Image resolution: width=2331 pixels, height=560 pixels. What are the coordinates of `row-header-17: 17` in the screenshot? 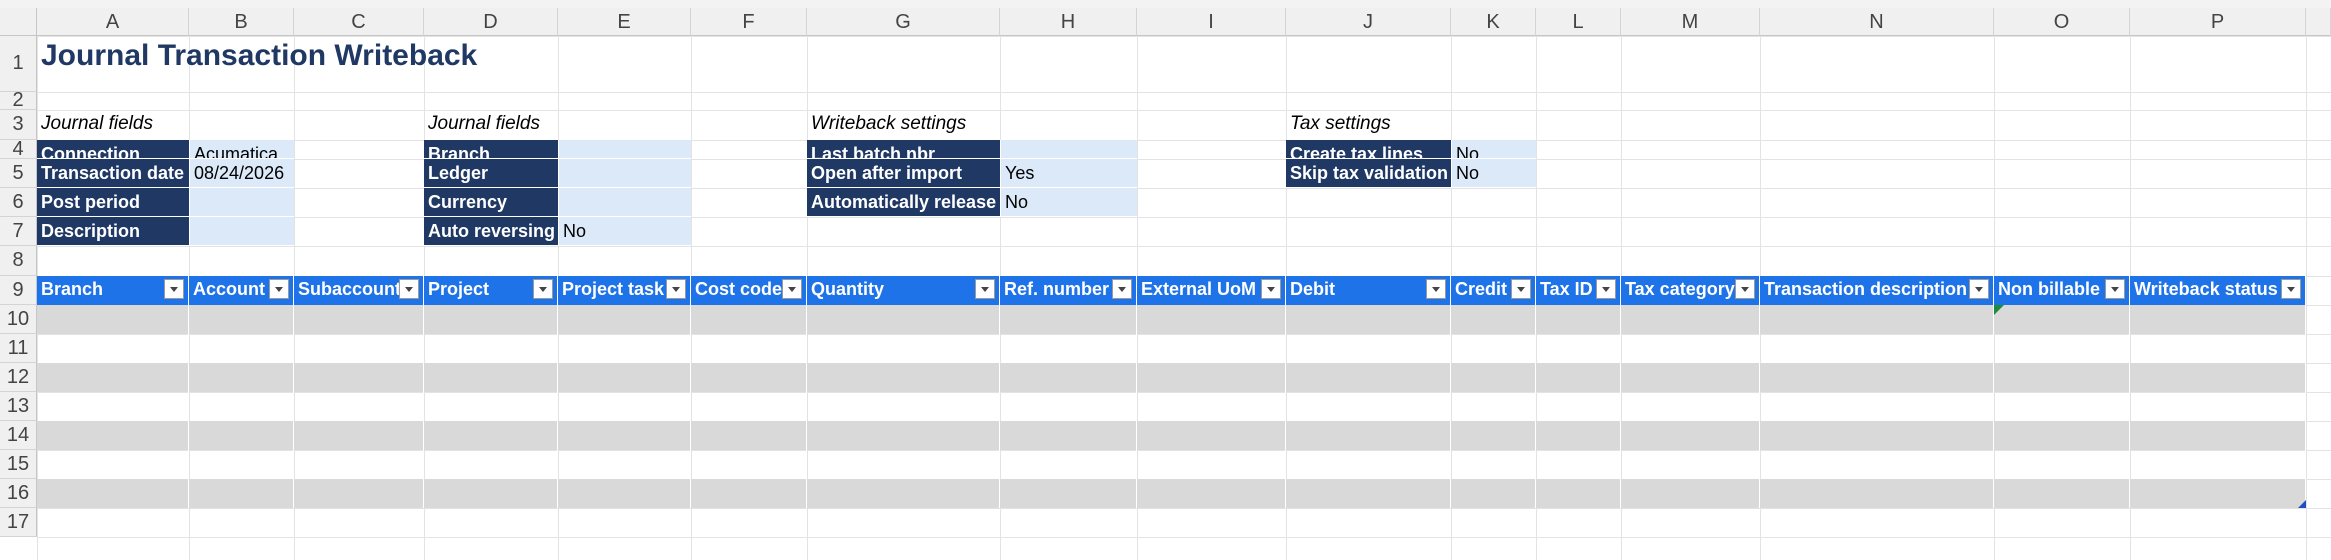 It's located at (18, 522).